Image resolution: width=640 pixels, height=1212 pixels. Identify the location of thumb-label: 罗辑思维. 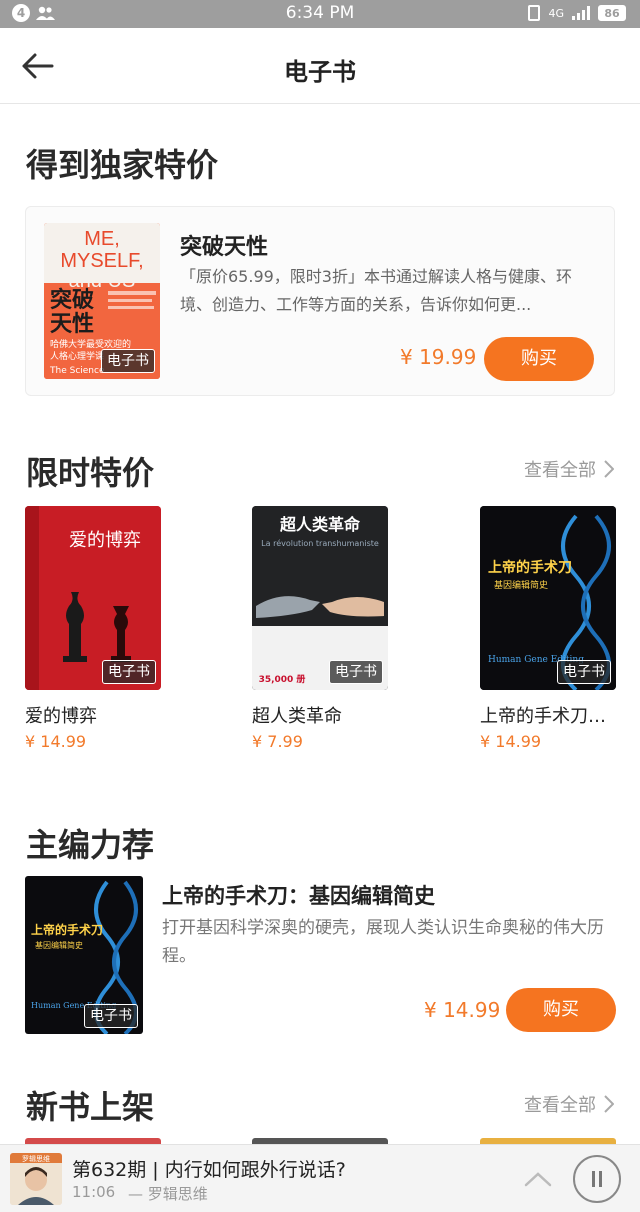
(36, 1158).